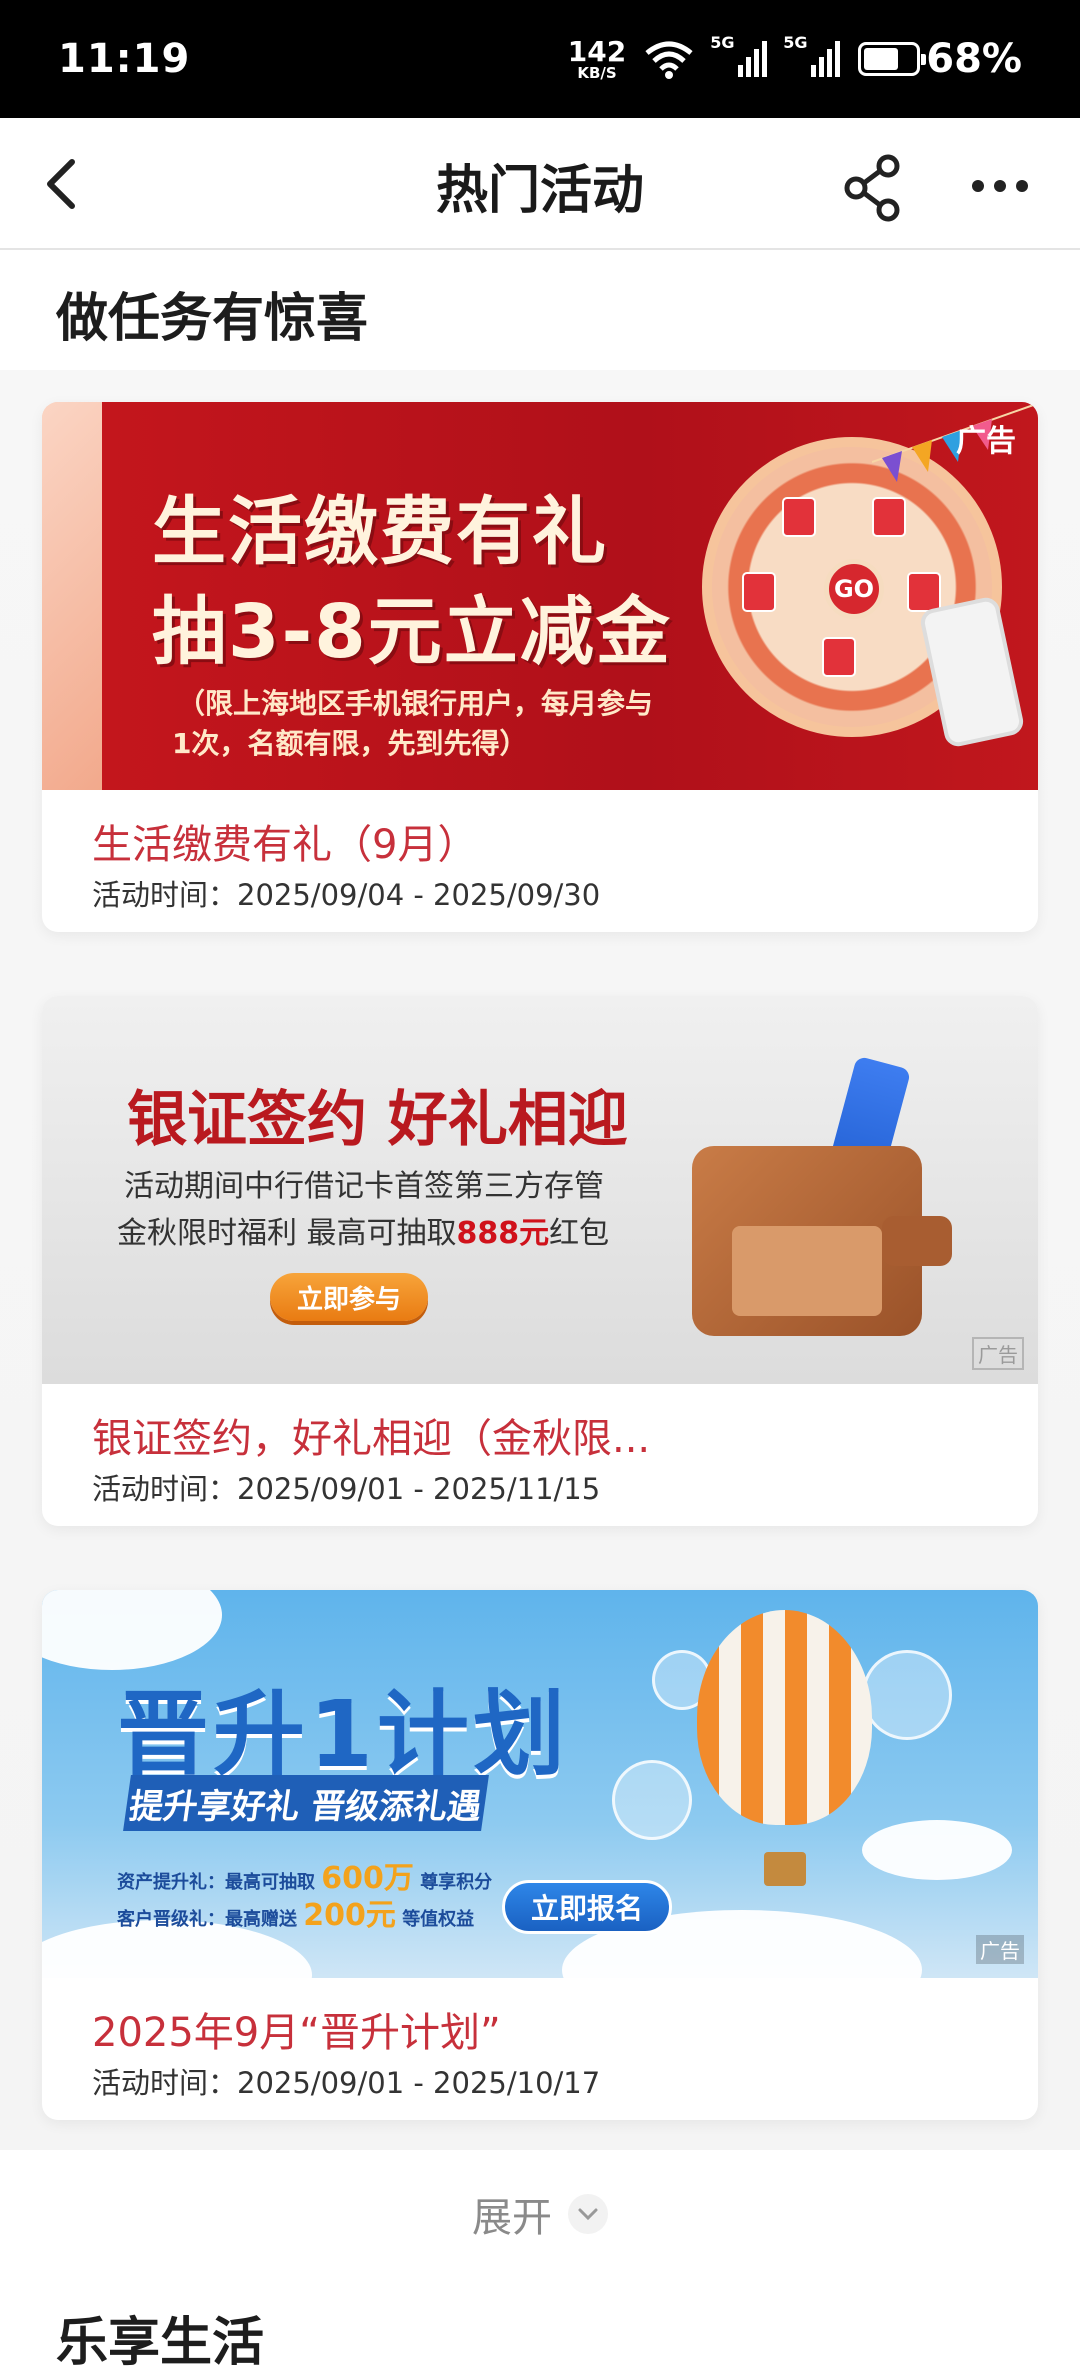 The height and width of the screenshot is (2376, 1080). Describe the element at coordinates (346, 1489) in the screenshot. I see `activity-time: 活动时间：2025/09/01 - 2025/11/15` at that location.